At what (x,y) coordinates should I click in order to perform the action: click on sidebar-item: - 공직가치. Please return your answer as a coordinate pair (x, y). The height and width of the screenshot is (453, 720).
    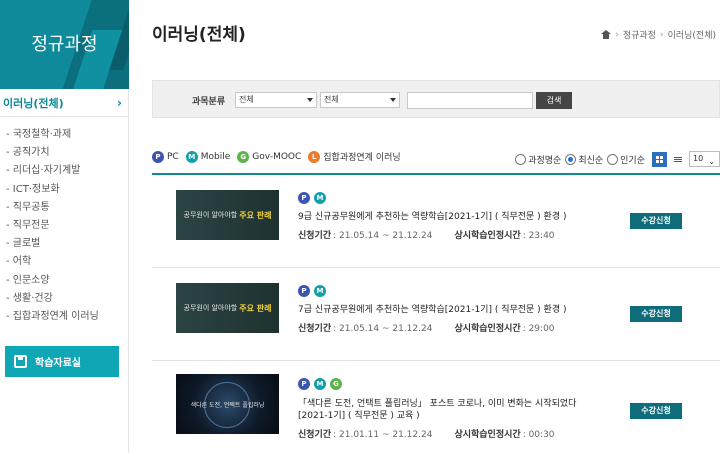
    Looking at the image, I should click on (67, 153).